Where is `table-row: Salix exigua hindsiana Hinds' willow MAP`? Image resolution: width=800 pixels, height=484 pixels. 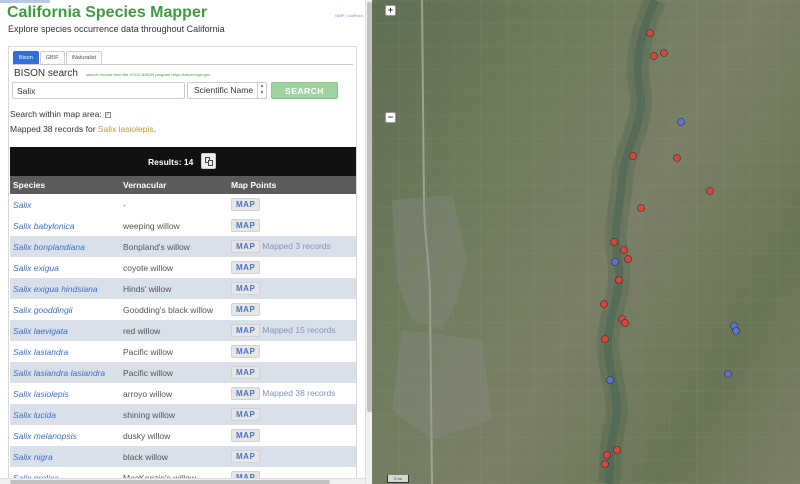 table-row: Salix exigua hindsiana Hinds' willow MAP is located at coordinates (183, 288).